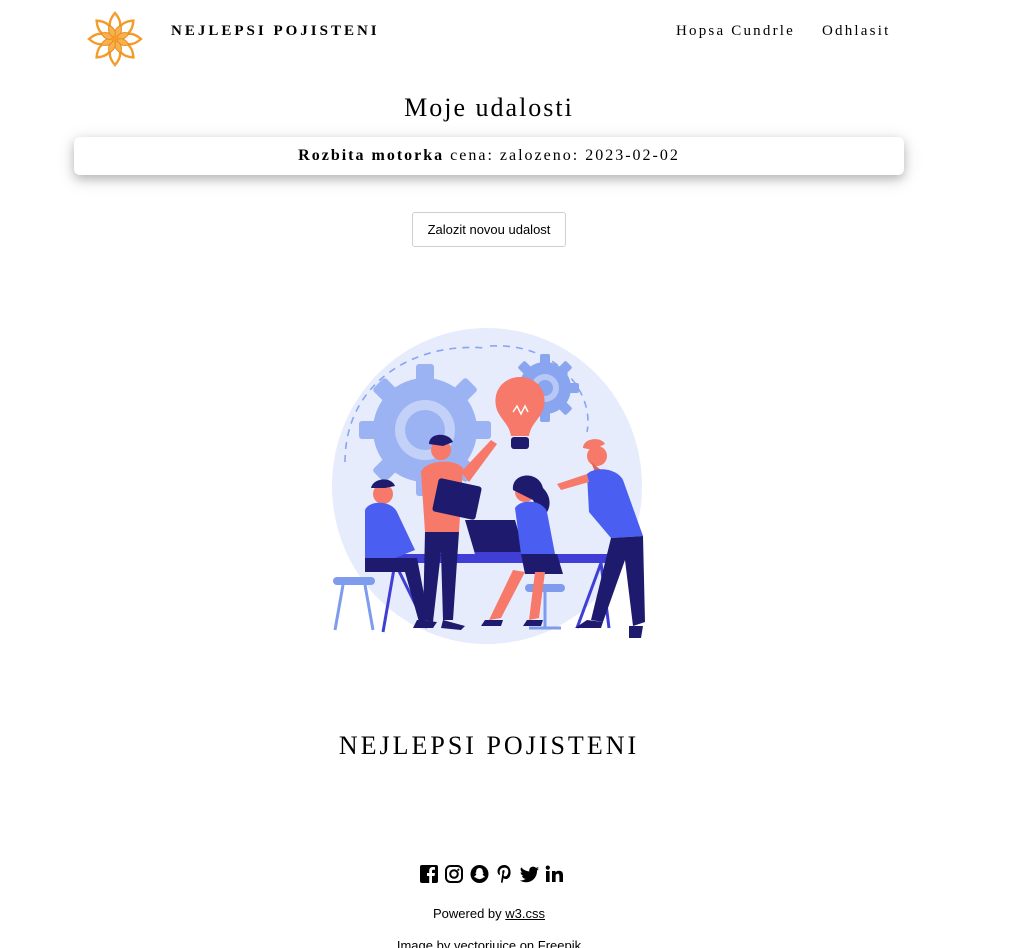 The width and height of the screenshot is (1024, 948). What do you see at coordinates (489, 745) in the screenshot?
I see `footer-title: NEJLEPSI POJISTENI` at bounding box center [489, 745].